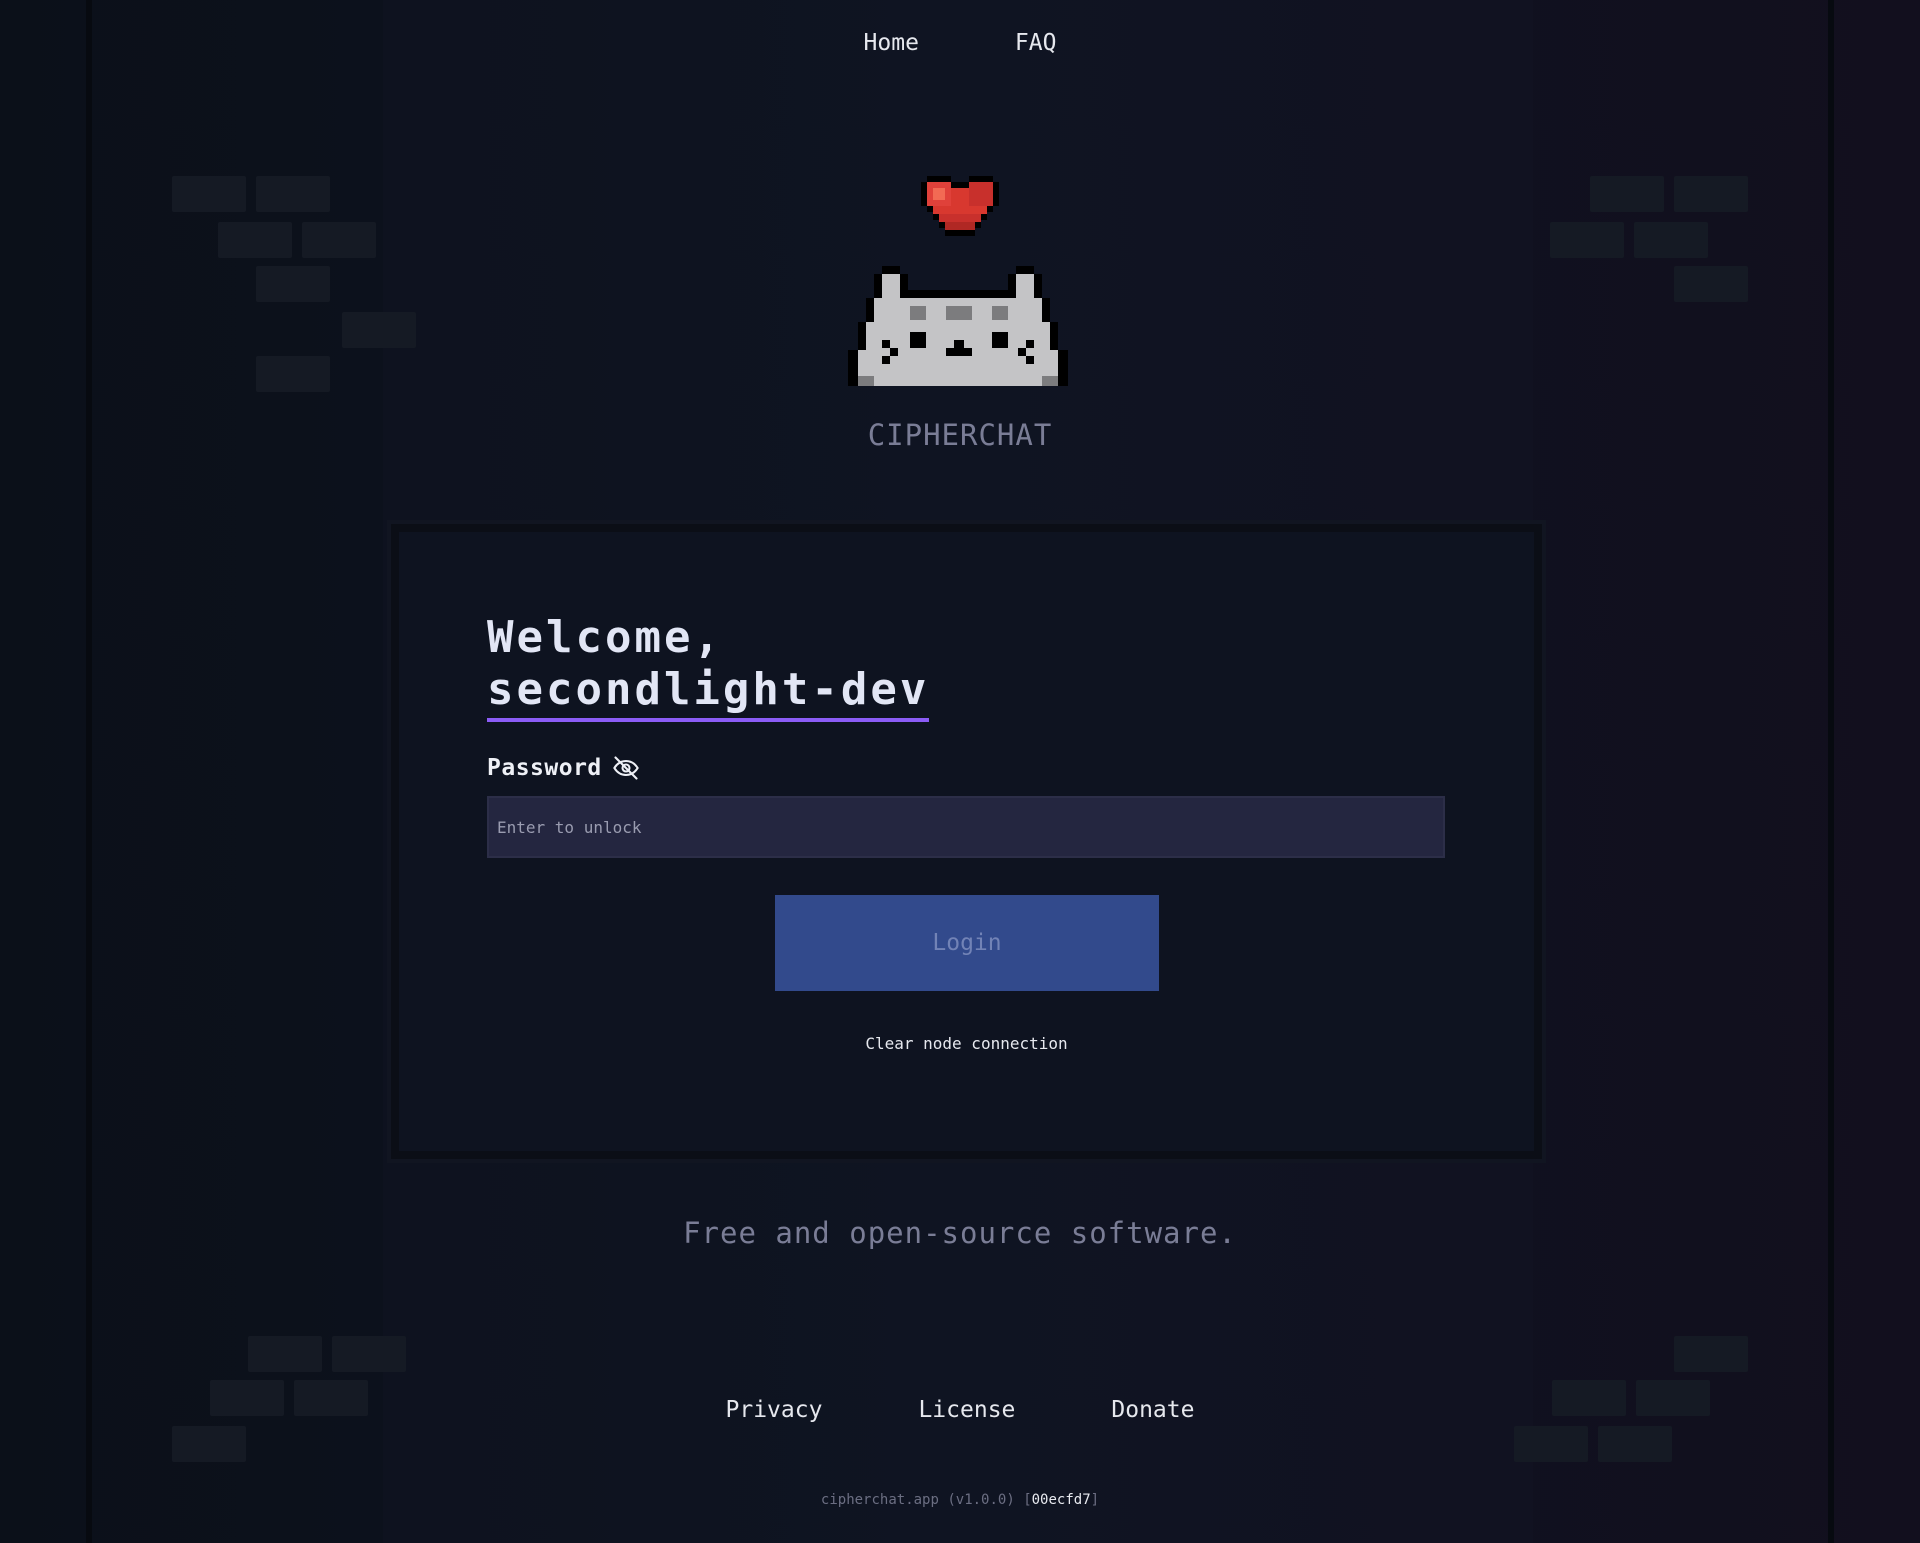 This screenshot has width=1920, height=1543. I want to click on version-hash: 00ecfd7, so click(1061, 1500).